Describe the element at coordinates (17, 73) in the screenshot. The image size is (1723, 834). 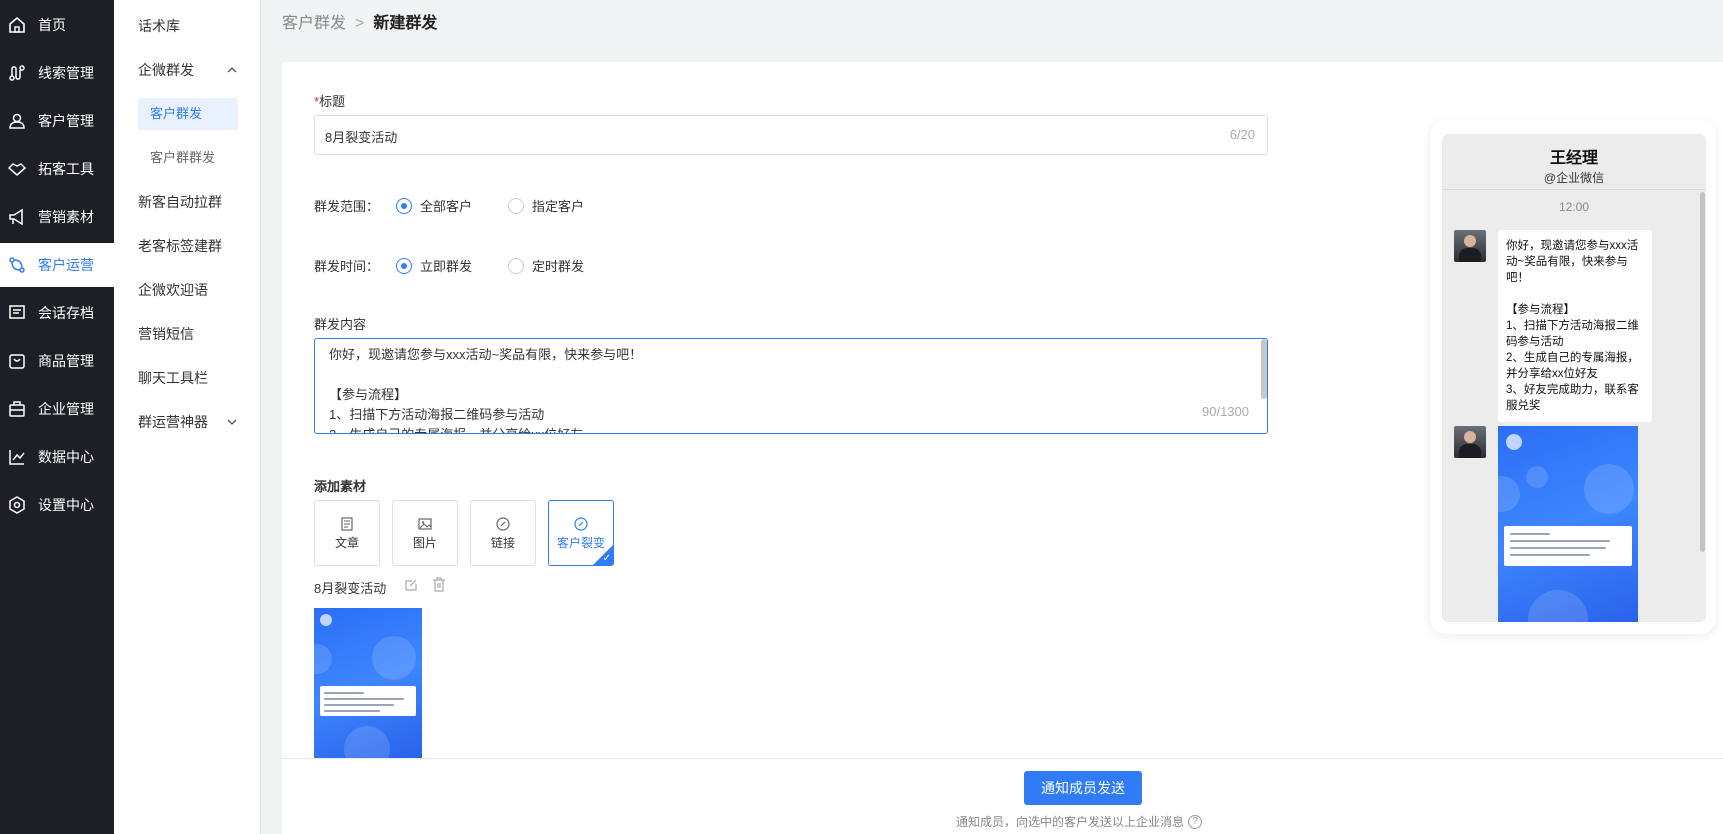
I see `route-icon` at that location.